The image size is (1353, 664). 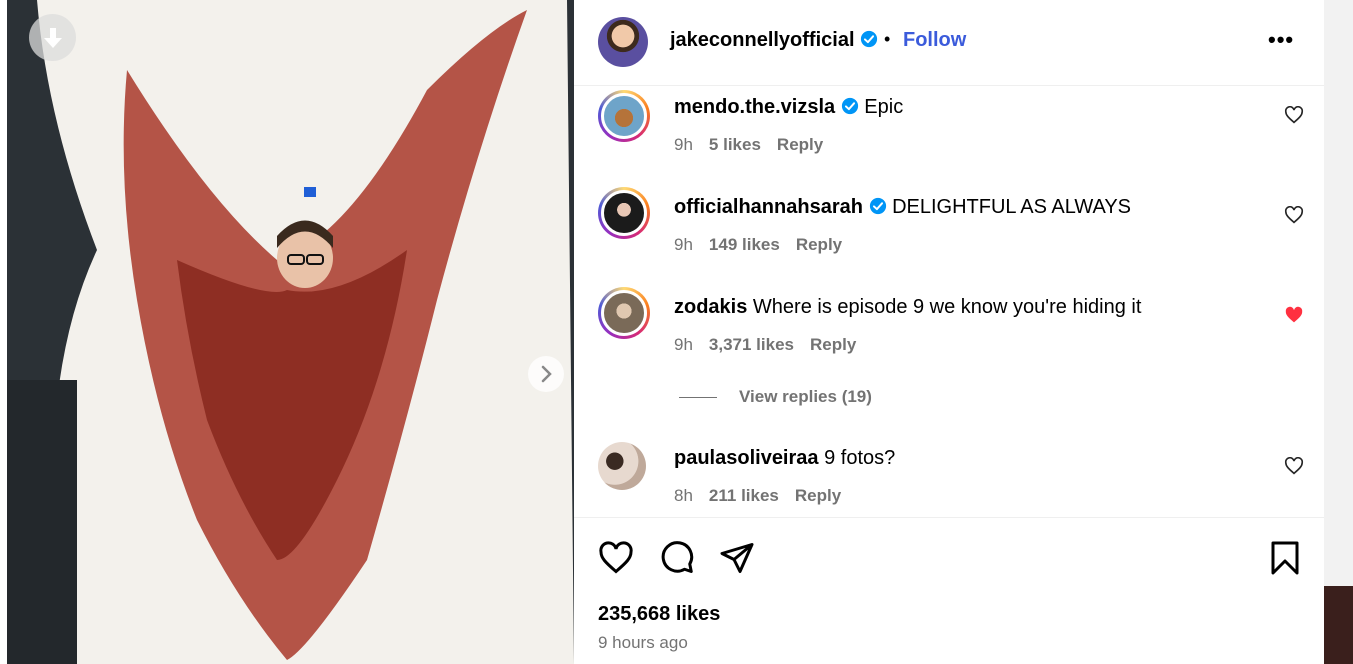 What do you see at coordinates (710, 307) in the screenshot?
I see `comment-username: zodakis` at bounding box center [710, 307].